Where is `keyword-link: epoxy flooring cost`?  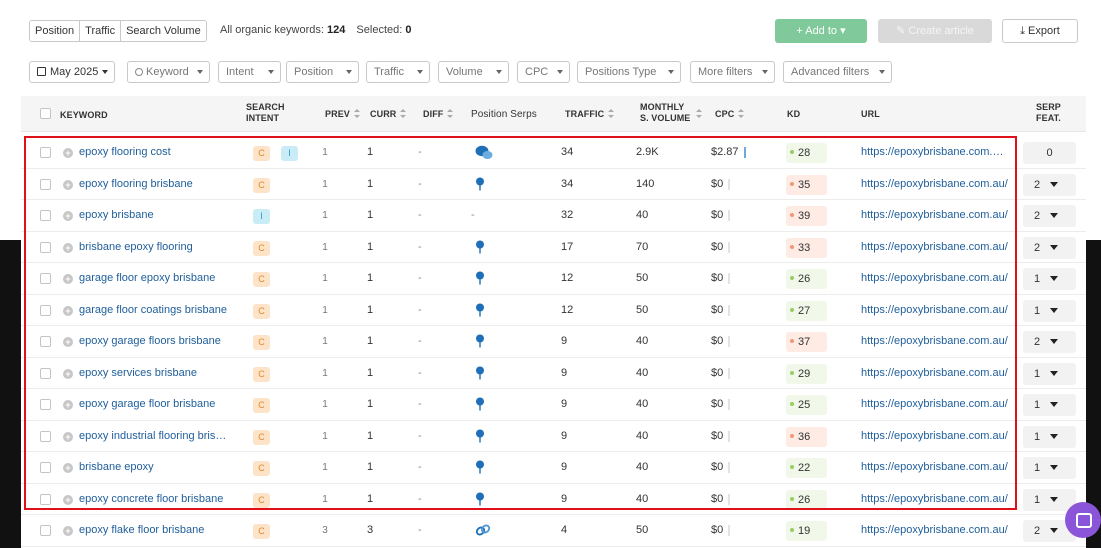 keyword-link: epoxy flooring cost is located at coordinates (125, 152).